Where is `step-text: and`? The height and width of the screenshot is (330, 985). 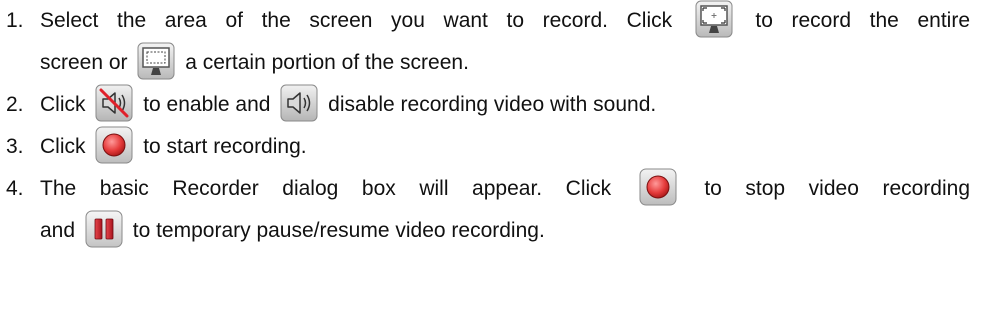
step-text: and is located at coordinates (58, 230).